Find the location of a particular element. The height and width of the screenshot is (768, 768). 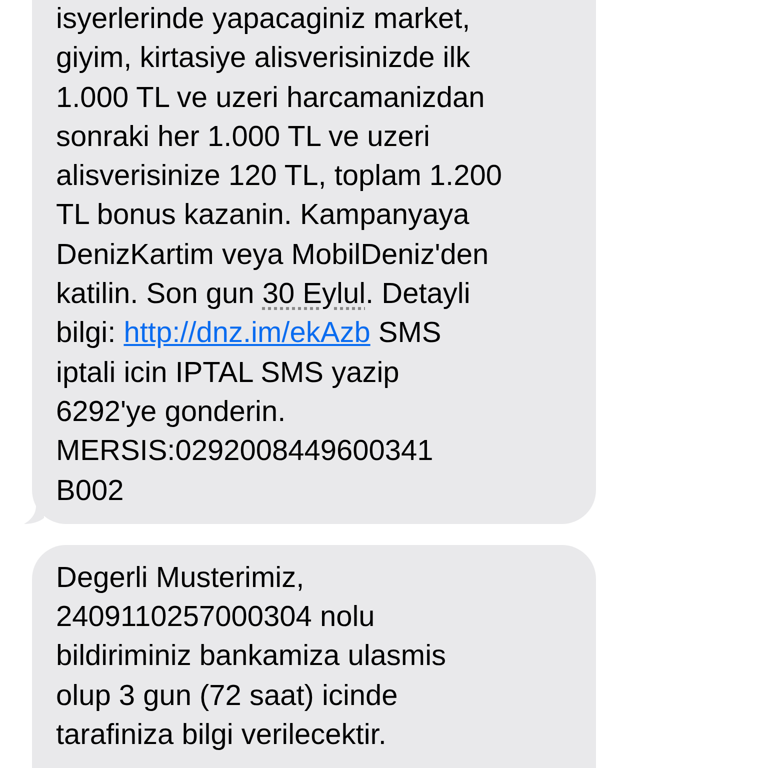

message-link: http://dnz.im/ekAzb is located at coordinates (247, 333).